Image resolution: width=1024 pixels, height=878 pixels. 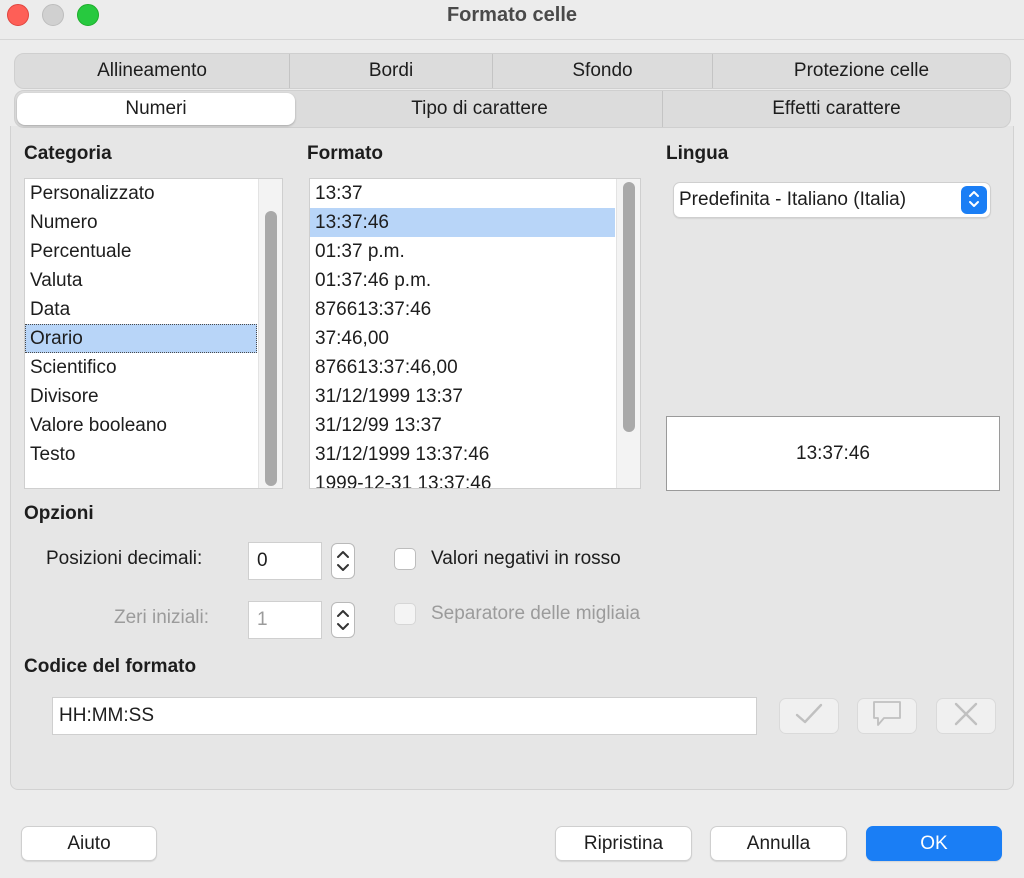 I want to click on formato-item: 13:37, so click(x=462, y=193).